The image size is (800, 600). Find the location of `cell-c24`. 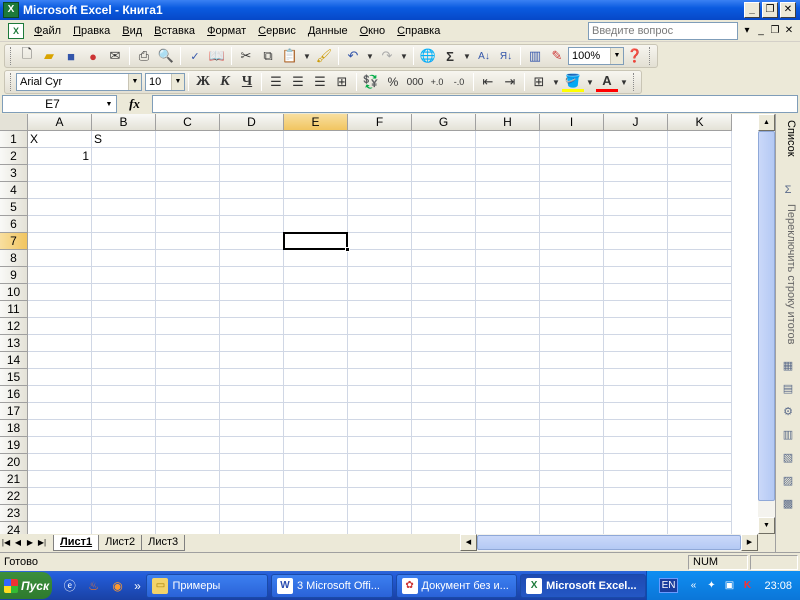

cell-c24 is located at coordinates (188, 528).